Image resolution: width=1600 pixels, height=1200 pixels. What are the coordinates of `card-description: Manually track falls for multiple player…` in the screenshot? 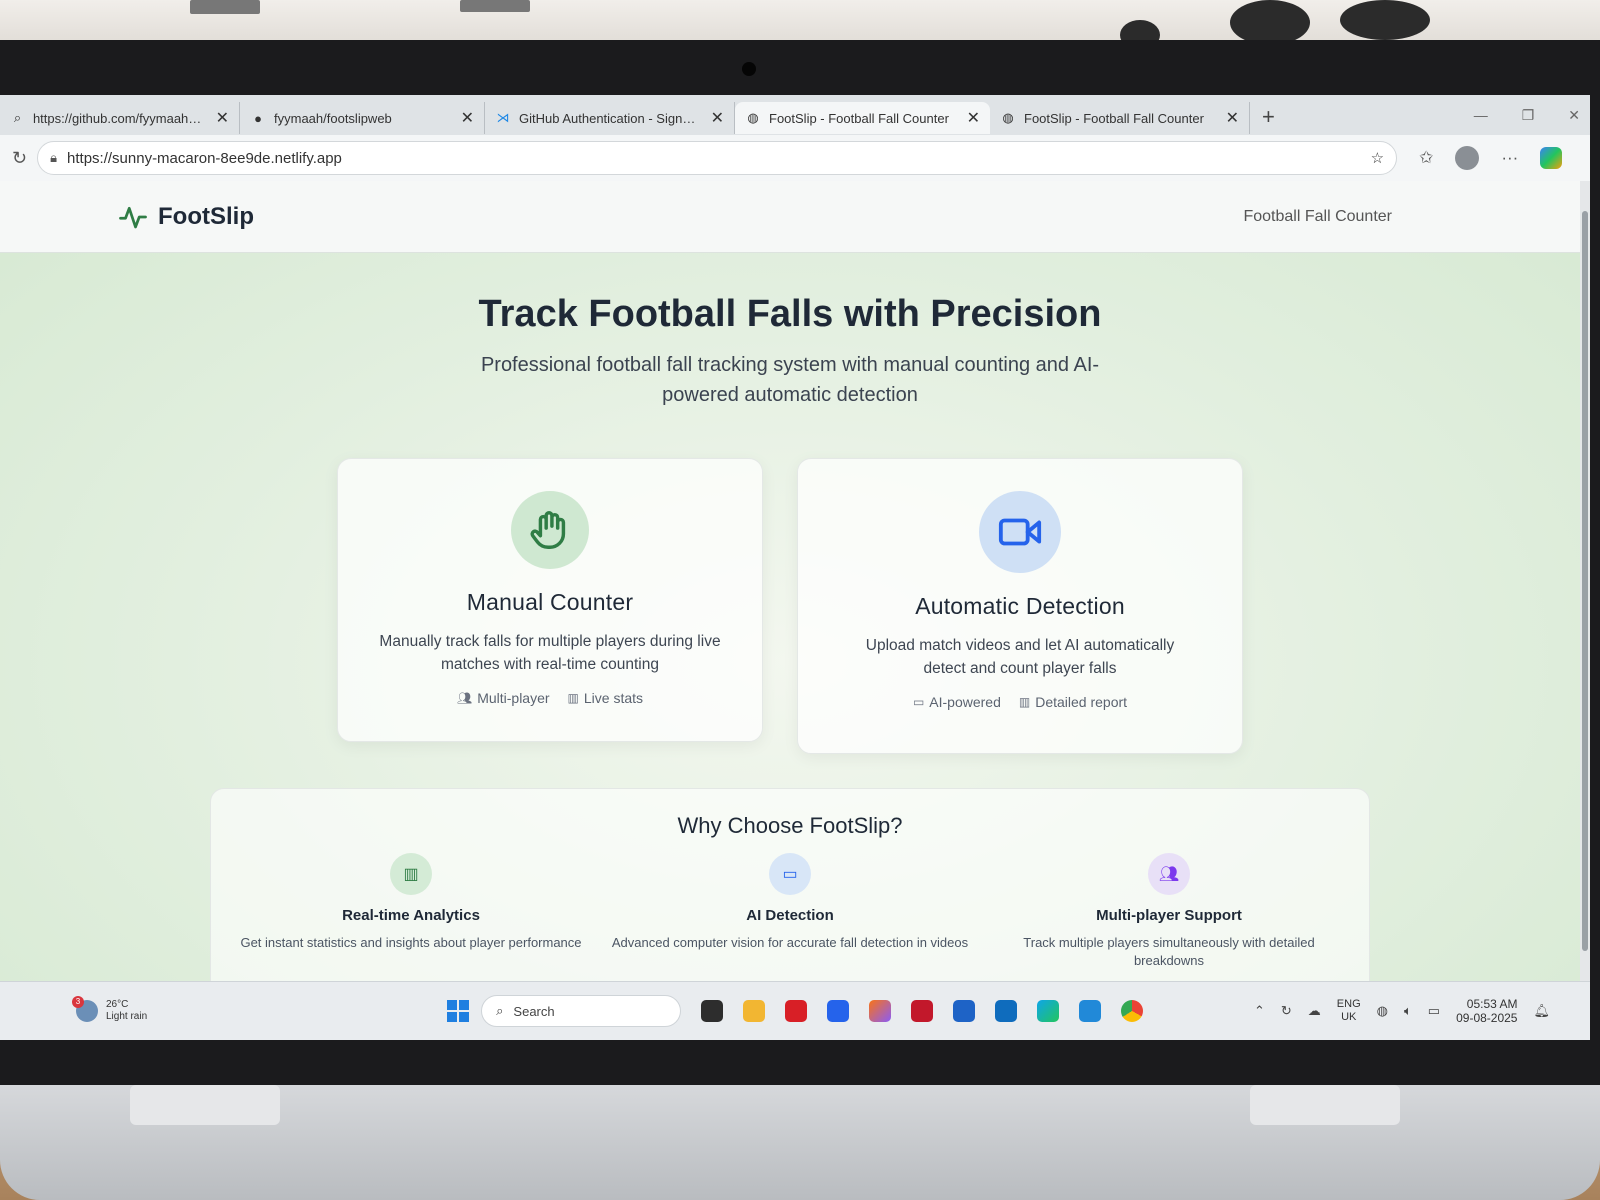 It's located at (550, 653).